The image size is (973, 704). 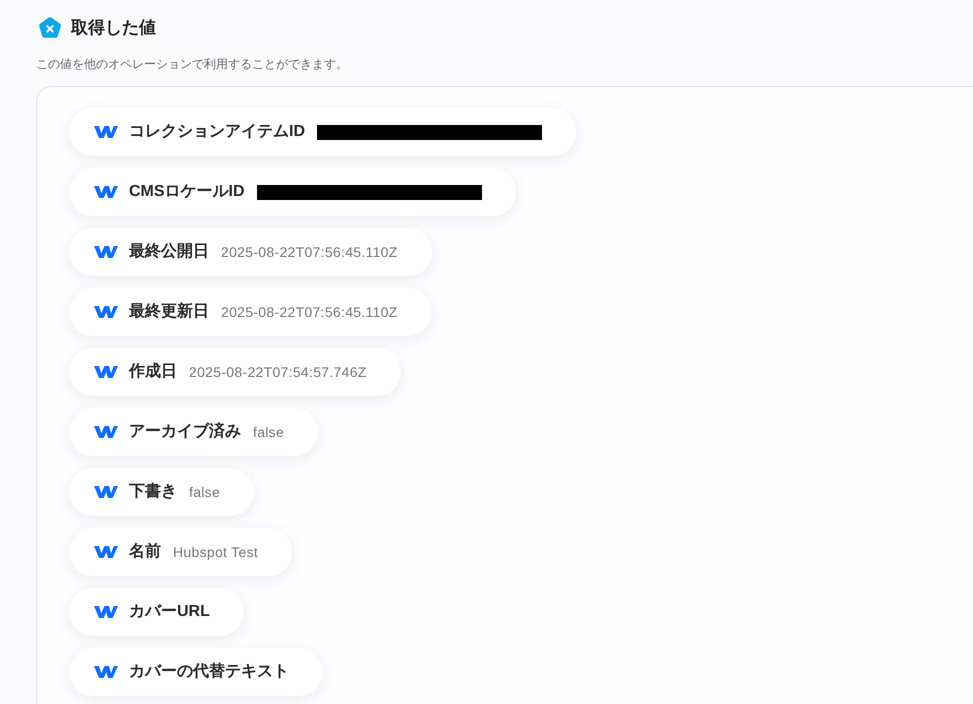 I want to click on value-label: カバーURL, so click(x=169, y=612).